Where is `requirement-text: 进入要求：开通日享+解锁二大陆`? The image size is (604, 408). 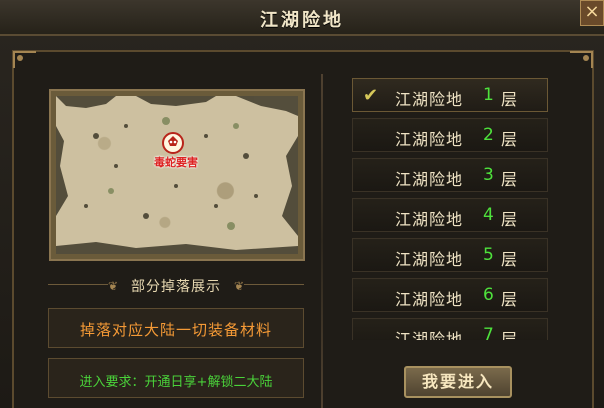
requirement-text: 进入要求：开通日享+解锁二大陆 is located at coordinates (176, 382).